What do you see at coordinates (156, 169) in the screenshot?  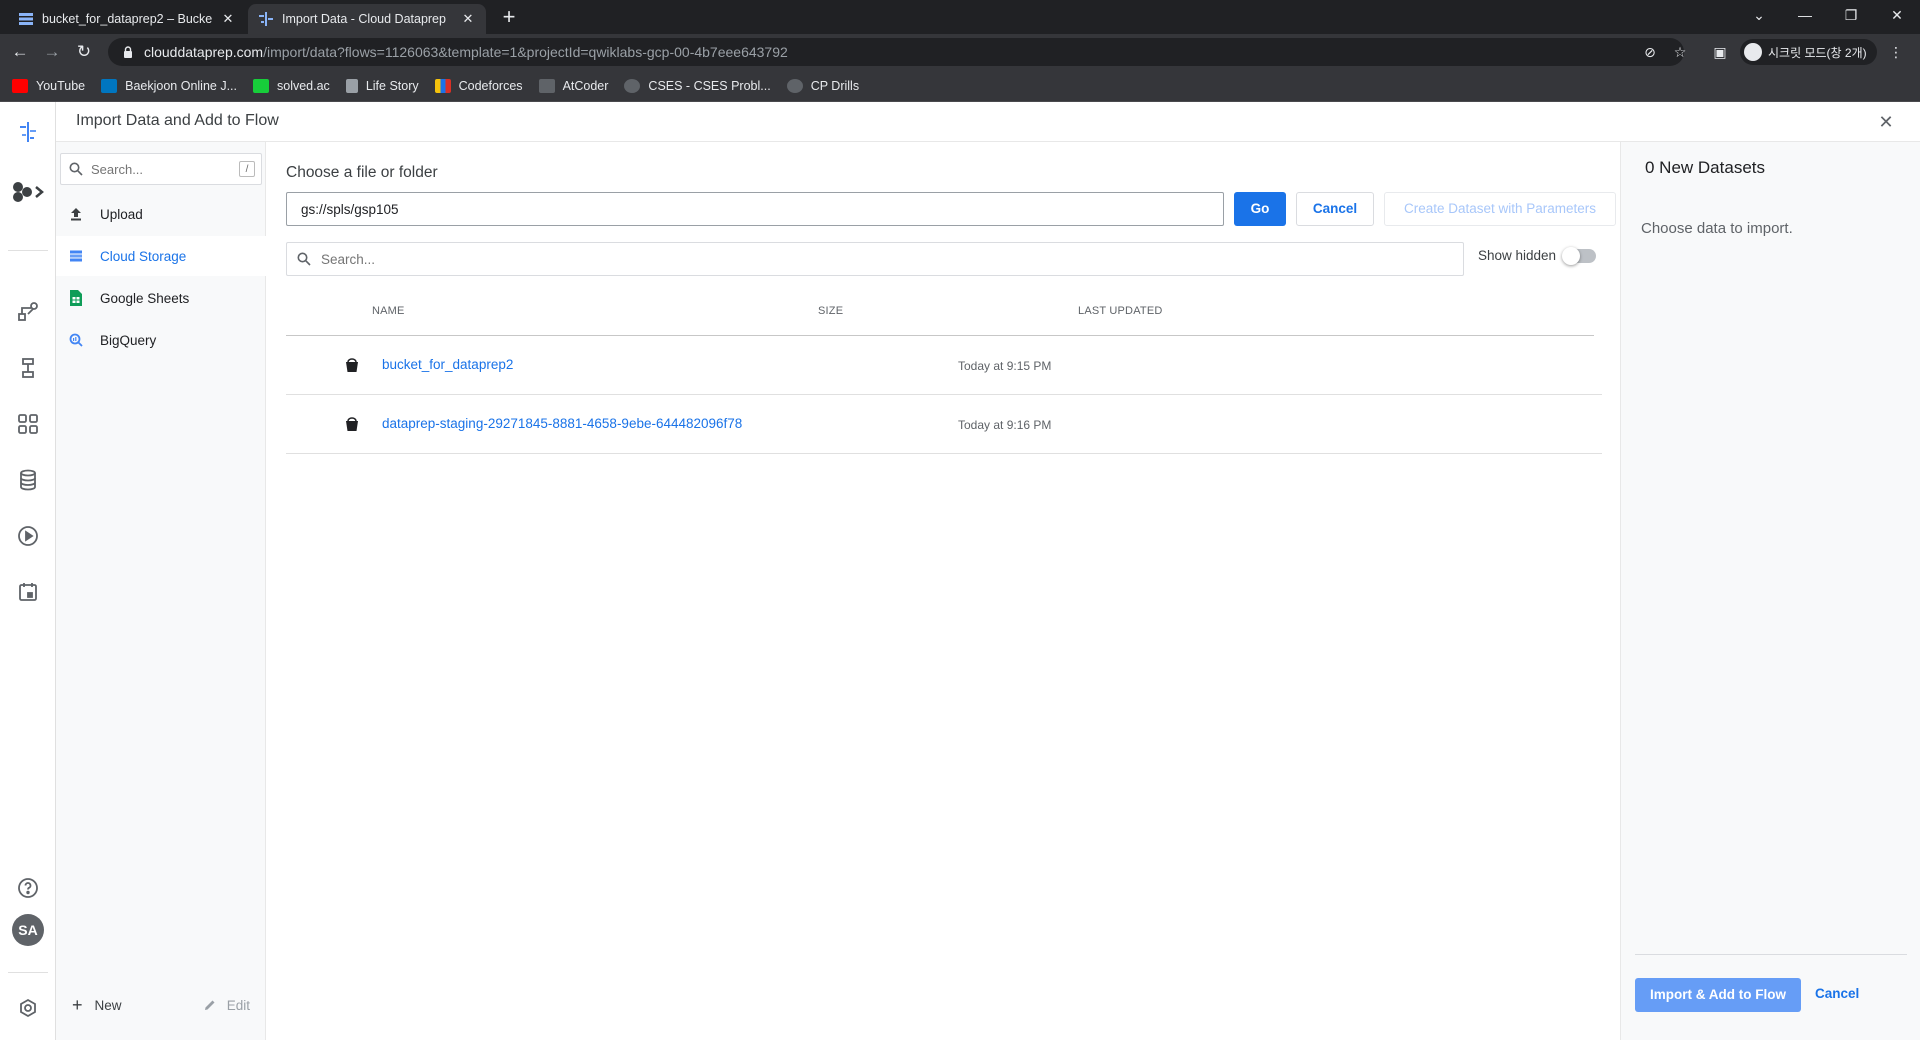 I see `source-search-input` at bounding box center [156, 169].